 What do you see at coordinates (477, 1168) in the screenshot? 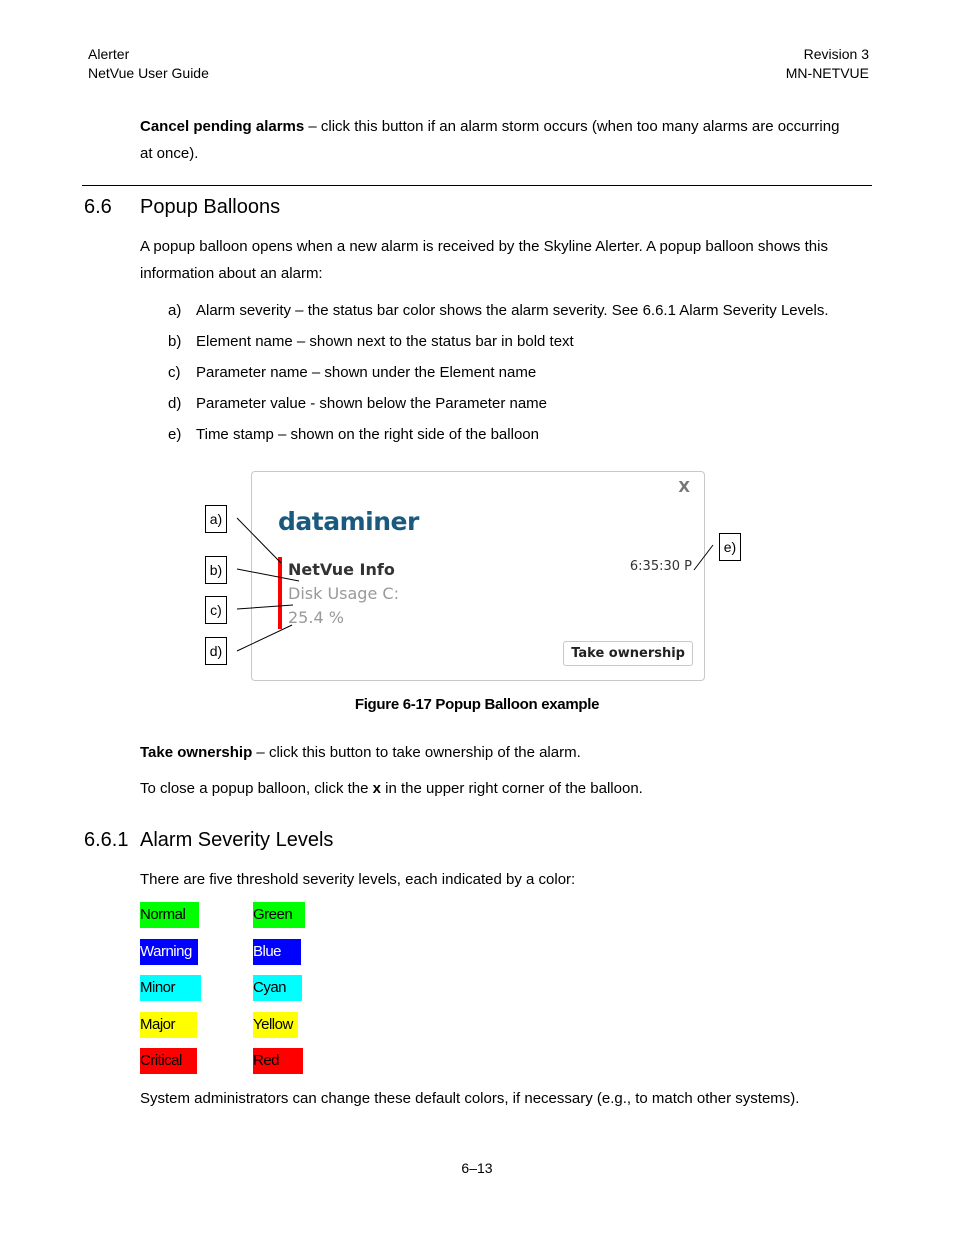
I see `page-number: 6–13` at bounding box center [477, 1168].